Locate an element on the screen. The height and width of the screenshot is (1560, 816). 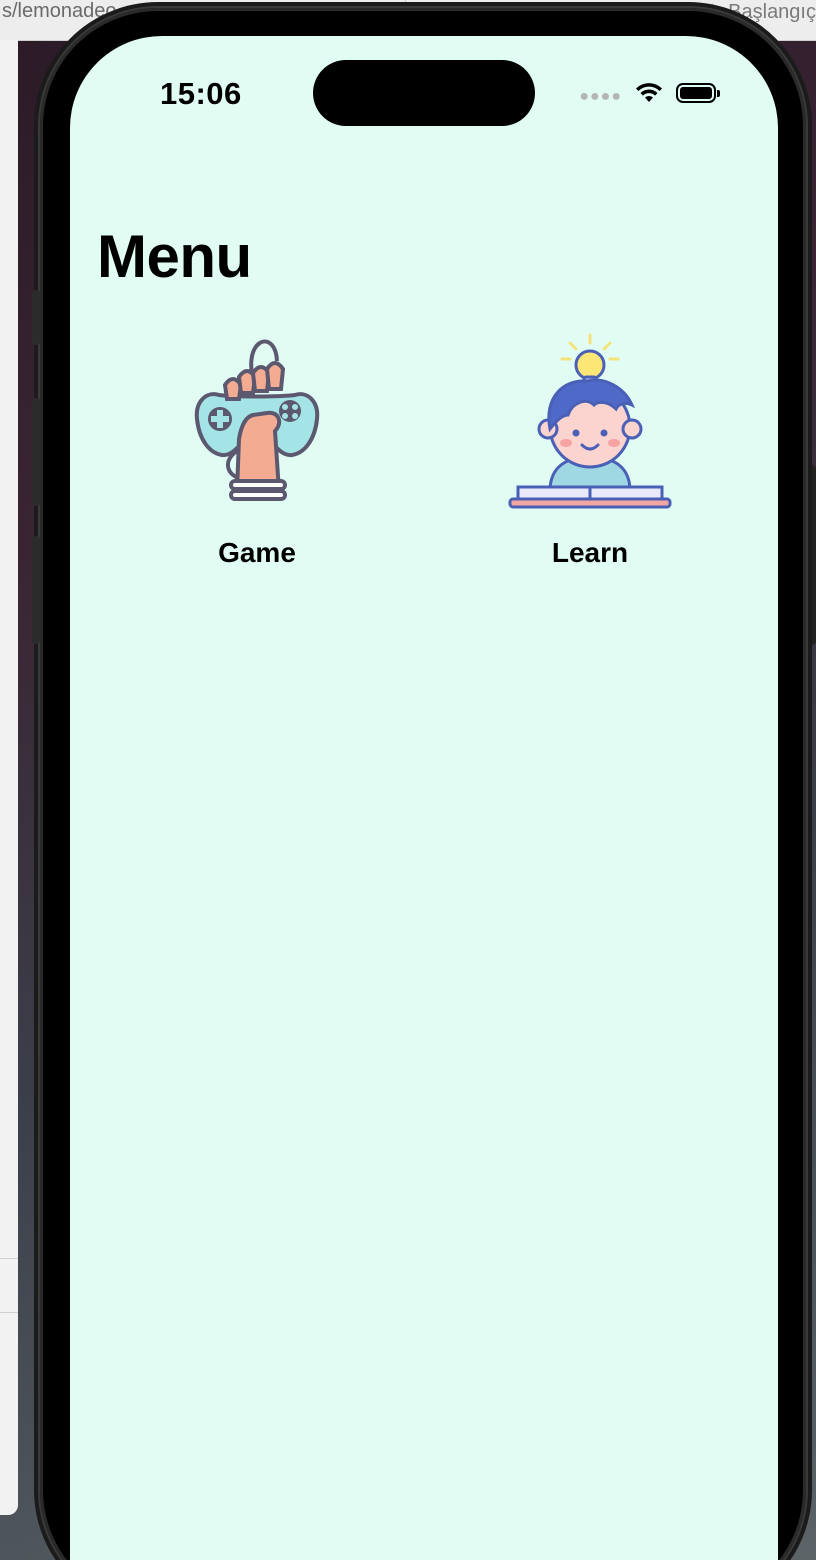
page-title: Menu is located at coordinates (174, 256).